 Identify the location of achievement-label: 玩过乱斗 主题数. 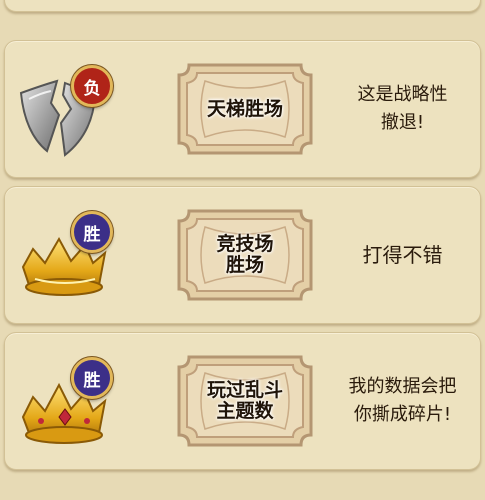
(244, 400).